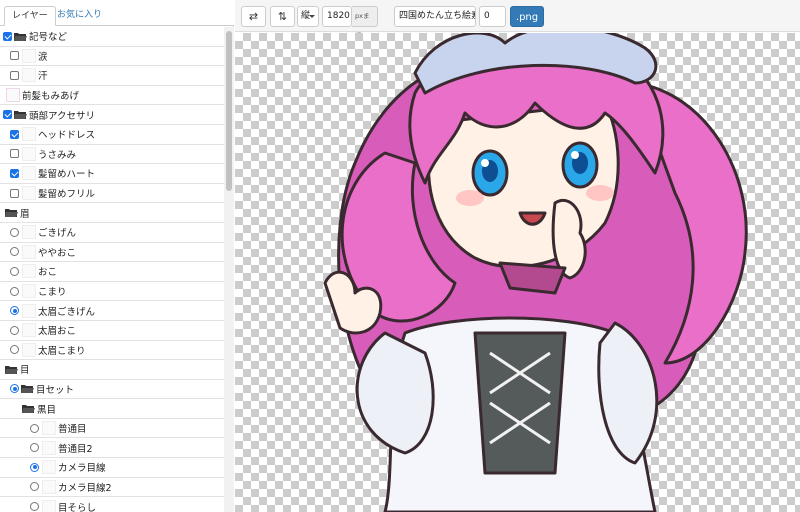 The height and width of the screenshot is (512, 800). Describe the element at coordinates (30, 16) in the screenshot. I see `tab-layers: レイヤー` at that location.